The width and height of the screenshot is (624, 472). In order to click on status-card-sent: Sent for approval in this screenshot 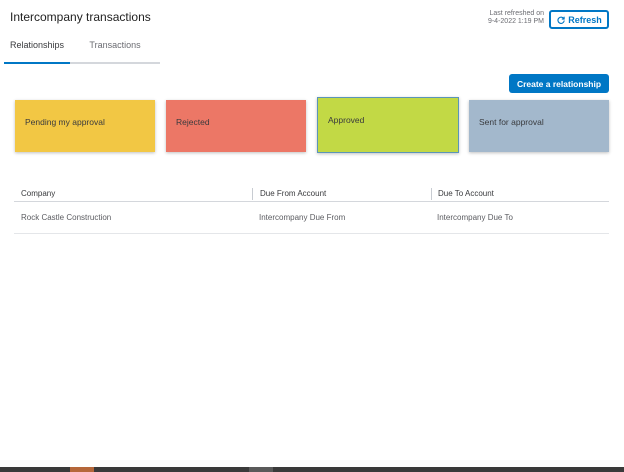, I will do `click(539, 126)`.